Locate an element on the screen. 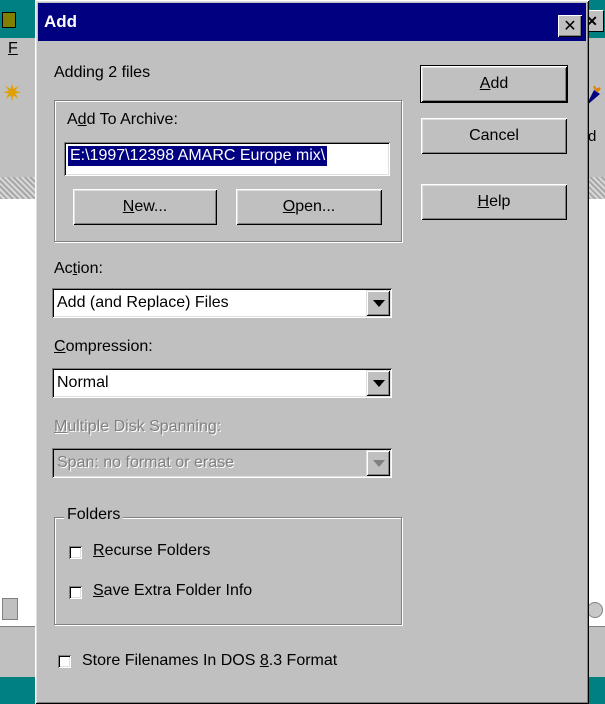 This screenshot has width=605, height=704. adding-files-text: Adding 2 files is located at coordinates (102, 72).